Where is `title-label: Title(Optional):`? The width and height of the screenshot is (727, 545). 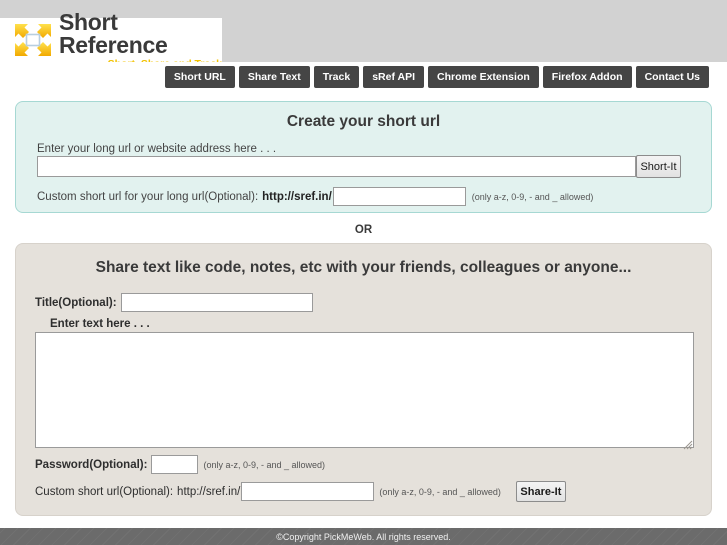
title-label: Title(Optional): is located at coordinates (76, 302).